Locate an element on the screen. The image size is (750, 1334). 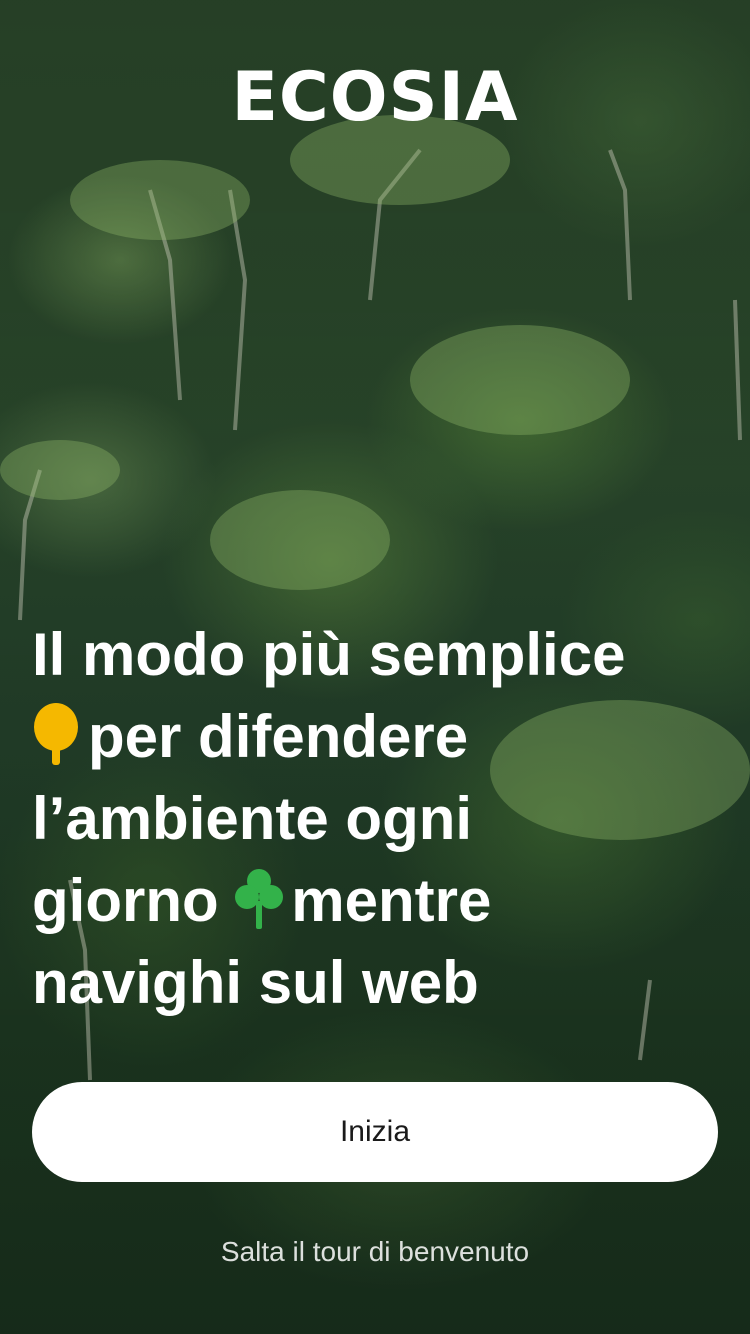
ecosia-logo: ECOSIA is located at coordinates (375, 97).